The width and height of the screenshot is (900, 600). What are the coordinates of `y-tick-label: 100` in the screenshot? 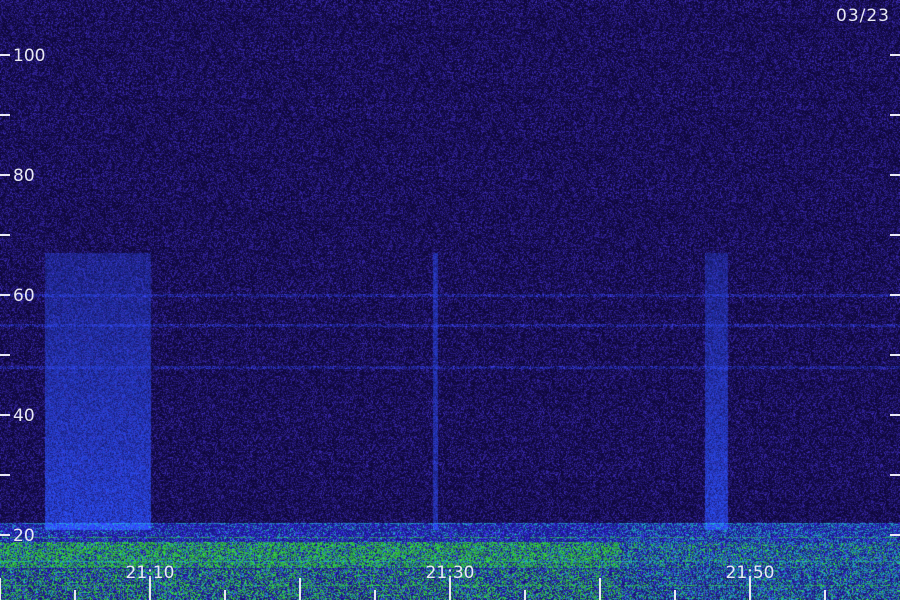 It's located at (29, 56).